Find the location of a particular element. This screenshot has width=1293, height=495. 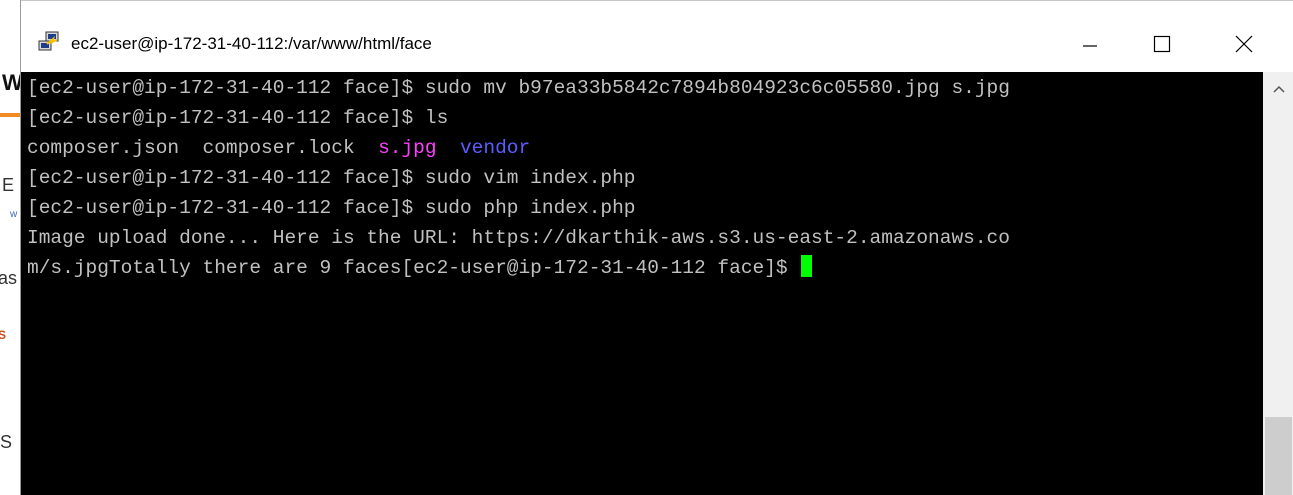

background-text-fragment: as is located at coordinates (9, 278).